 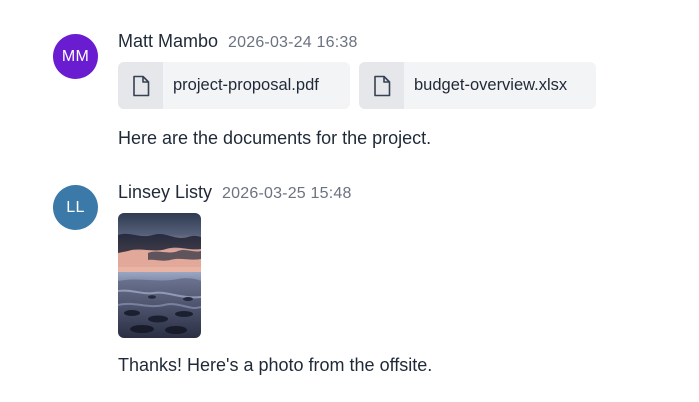 What do you see at coordinates (75, 56) in the screenshot?
I see `avatar: MM` at bounding box center [75, 56].